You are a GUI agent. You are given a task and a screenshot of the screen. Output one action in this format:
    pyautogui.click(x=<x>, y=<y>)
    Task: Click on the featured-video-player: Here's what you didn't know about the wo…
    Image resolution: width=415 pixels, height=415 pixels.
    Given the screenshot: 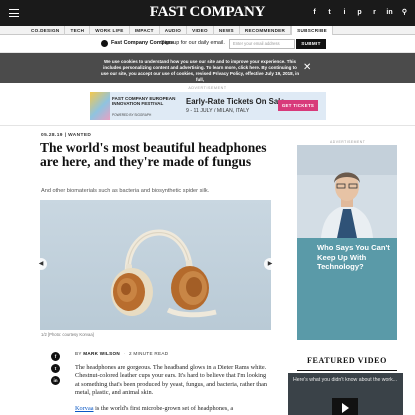 What is the action you would take?
    pyautogui.click(x=345, y=394)
    